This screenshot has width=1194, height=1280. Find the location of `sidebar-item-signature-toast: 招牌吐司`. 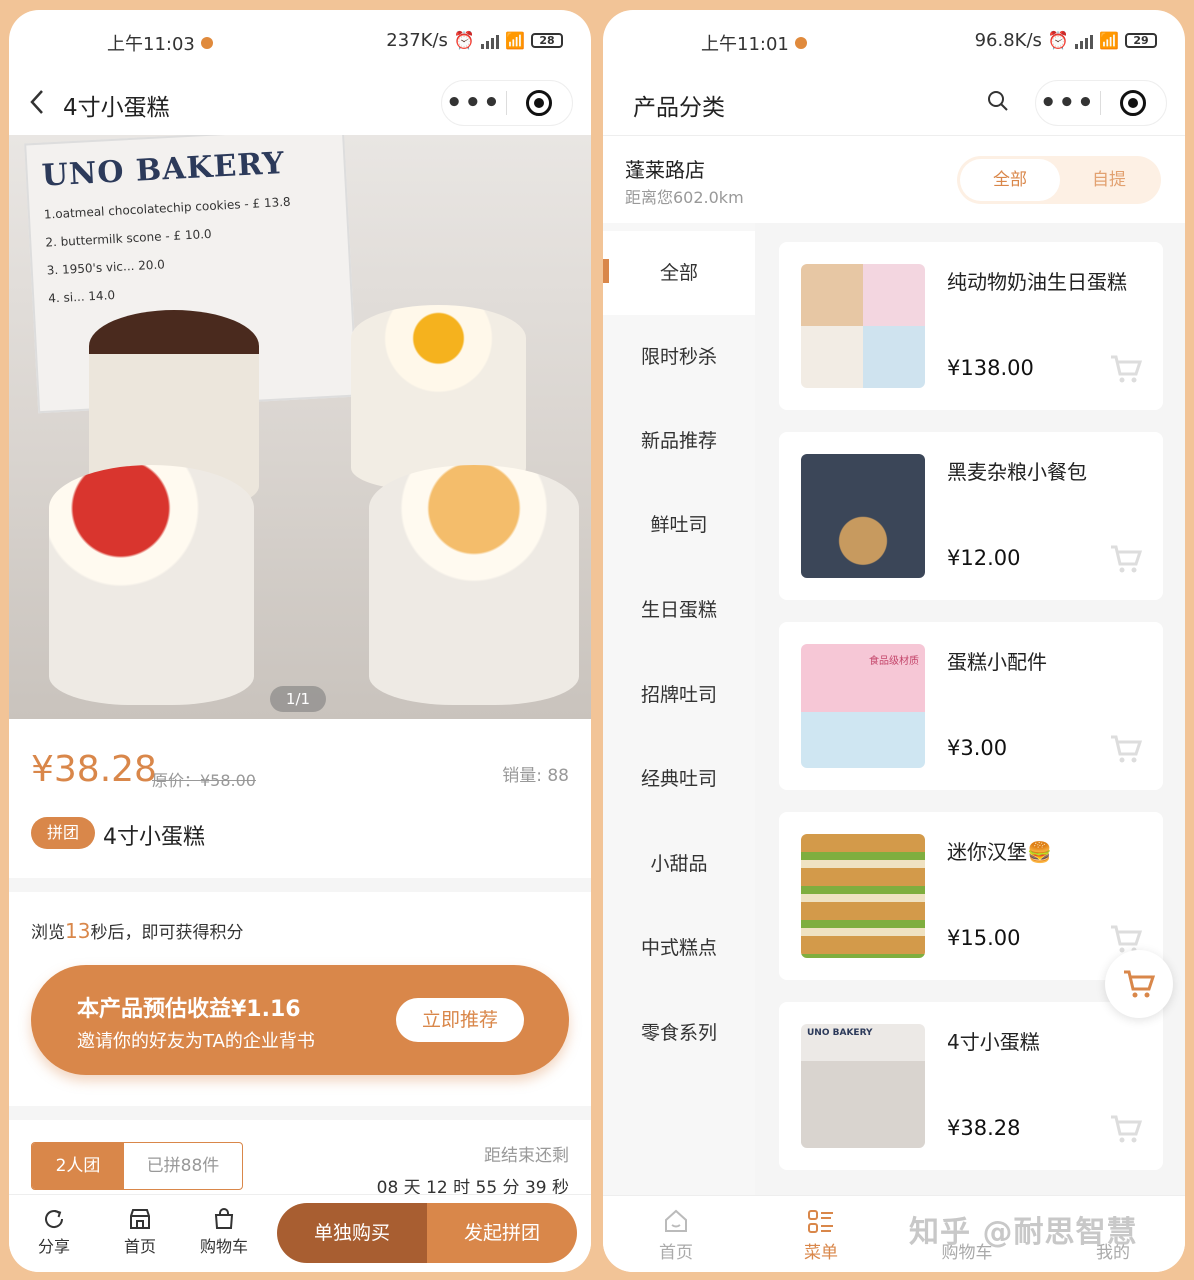

sidebar-item-signature-toast: 招牌吐司 is located at coordinates (679, 695).